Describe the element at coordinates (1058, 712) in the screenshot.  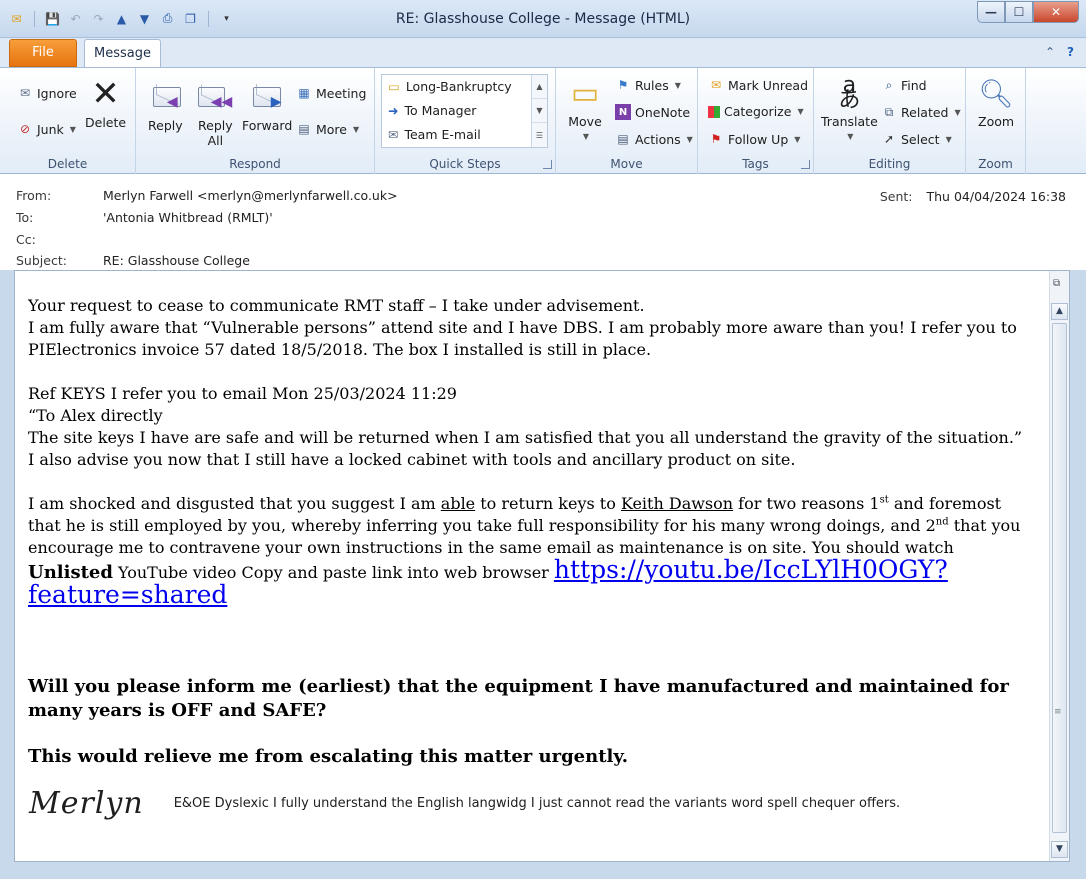
I see `scroll-grip-icon: ≡` at that location.